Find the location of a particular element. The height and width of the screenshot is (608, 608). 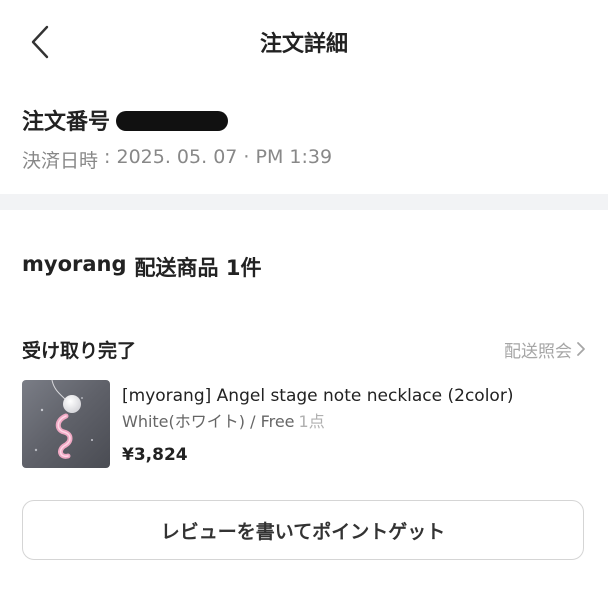

shipment-status-row: 受け取り完了 配送照会 is located at coordinates (304, 349).